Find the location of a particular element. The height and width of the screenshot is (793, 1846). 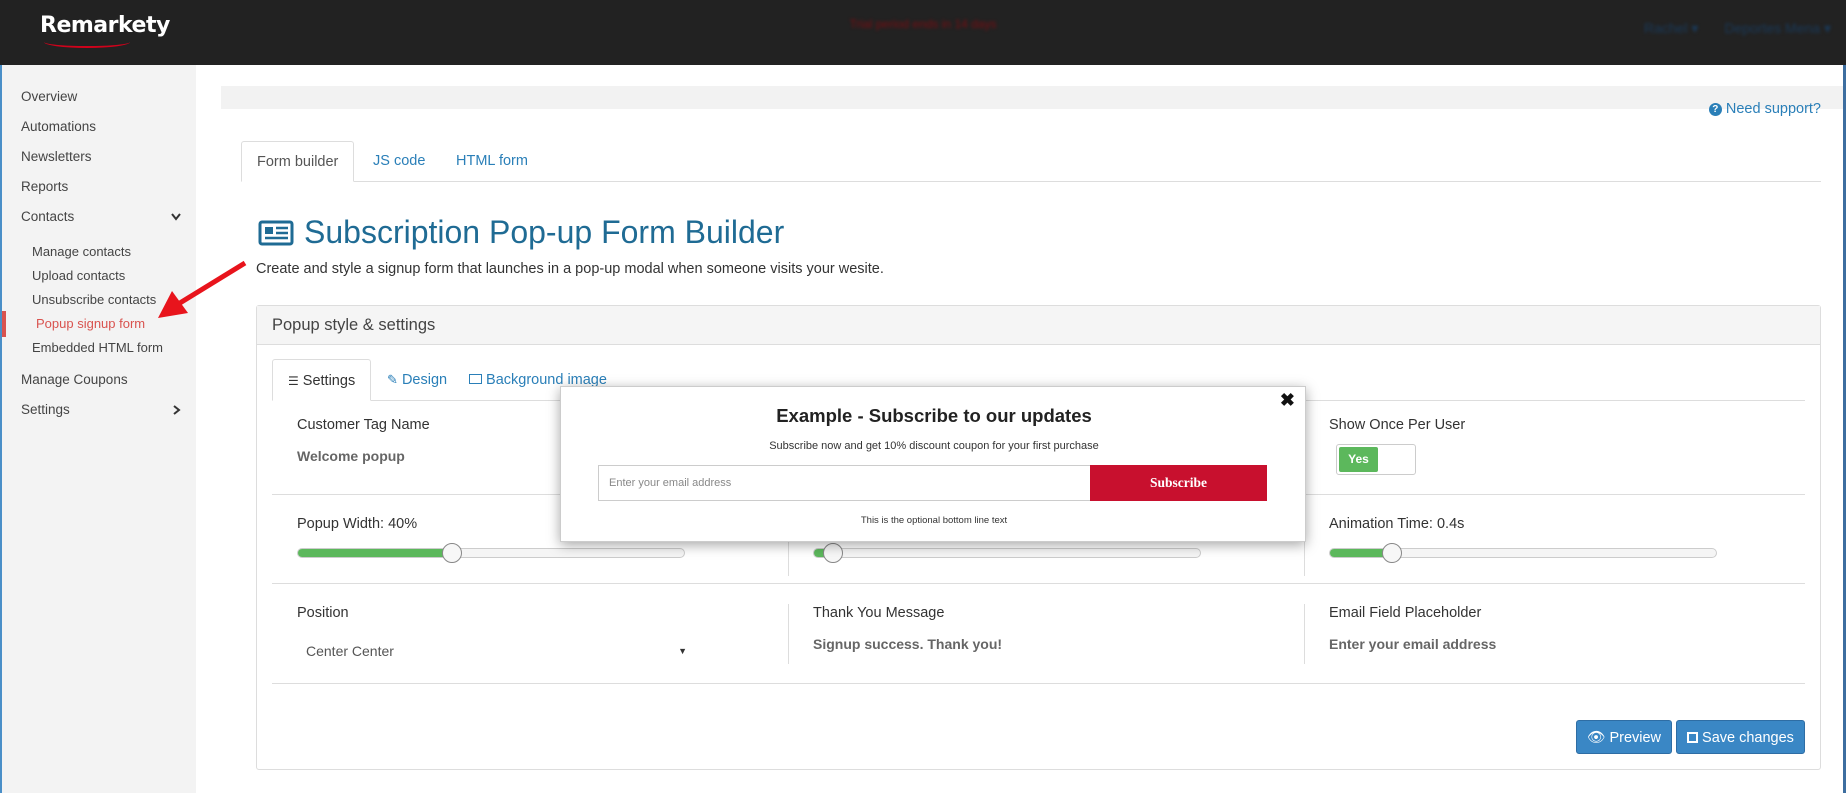

popup-title: Example - Subscribe to our updates is located at coordinates (934, 415).